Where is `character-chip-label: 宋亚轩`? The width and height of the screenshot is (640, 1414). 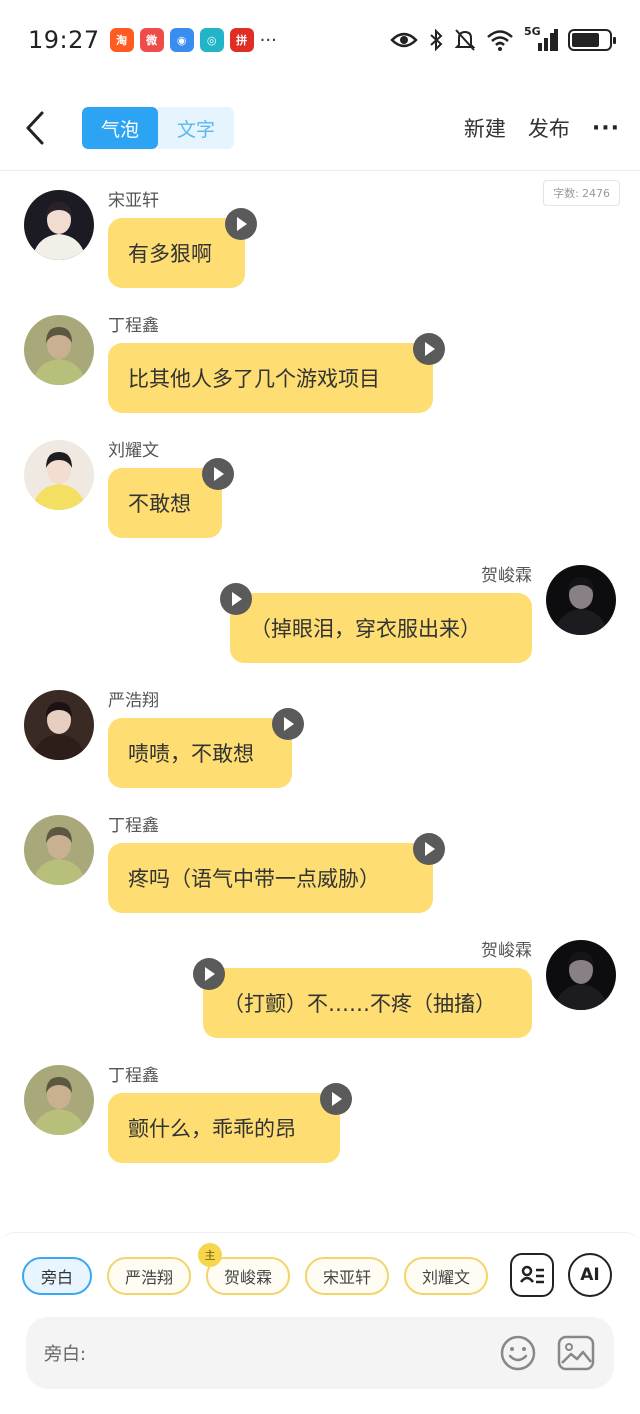 character-chip-label: 宋亚轩 is located at coordinates (346, 1277).